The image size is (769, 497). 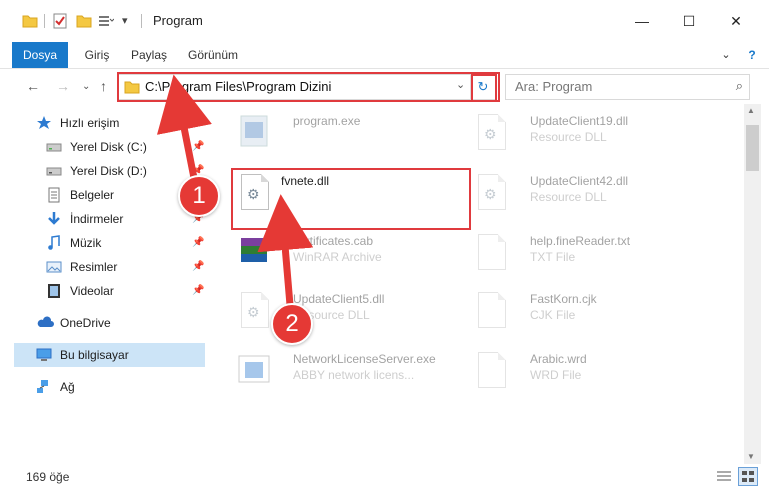 What do you see at coordinates (85, 323) in the screenshot?
I see `sidebar-item-label: OneDrive` at bounding box center [85, 323].